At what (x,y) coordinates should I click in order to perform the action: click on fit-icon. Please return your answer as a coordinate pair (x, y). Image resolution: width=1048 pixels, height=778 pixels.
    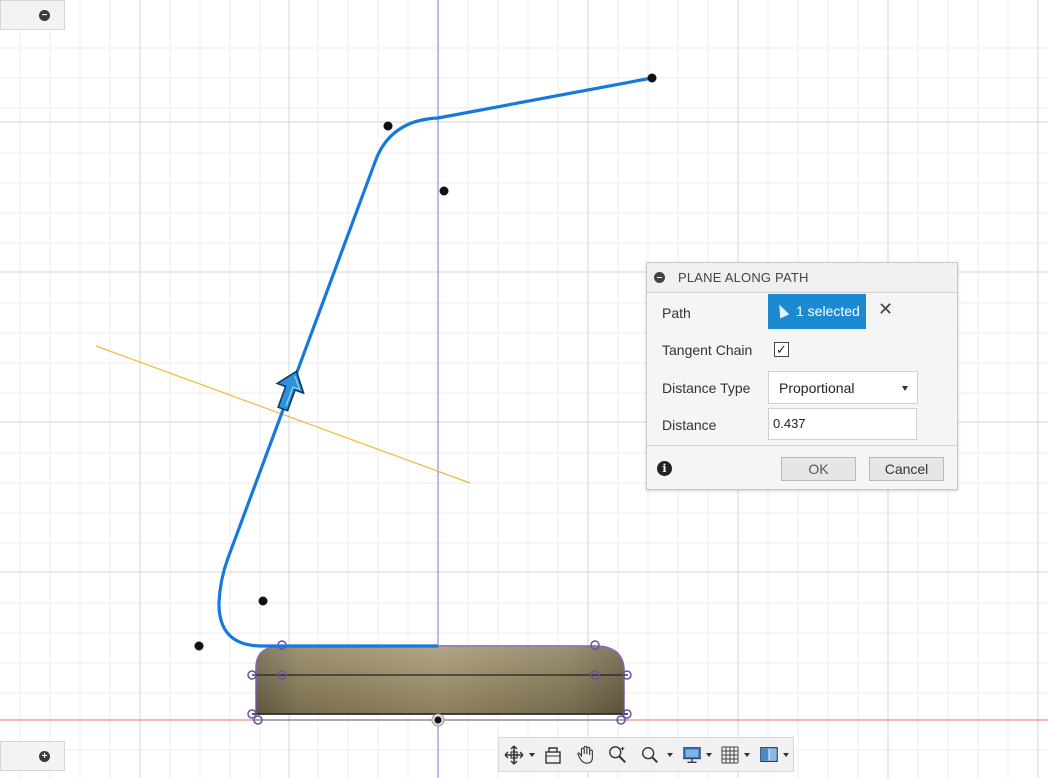
    Looking at the image, I should click on (650, 755).